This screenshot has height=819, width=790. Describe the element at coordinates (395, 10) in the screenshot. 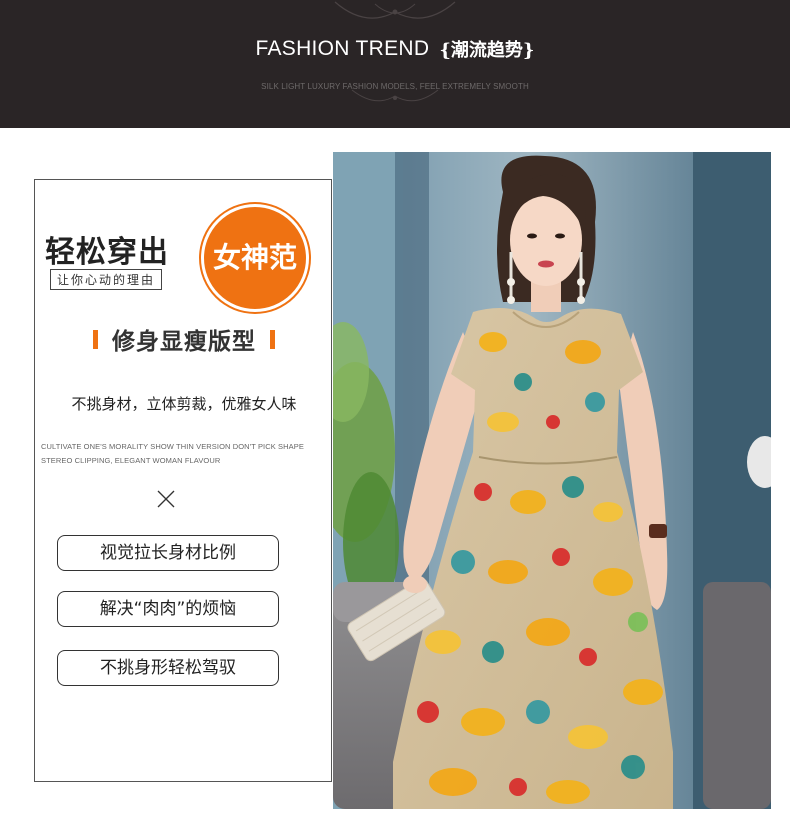

I see `header-ornament-icon` at that location.